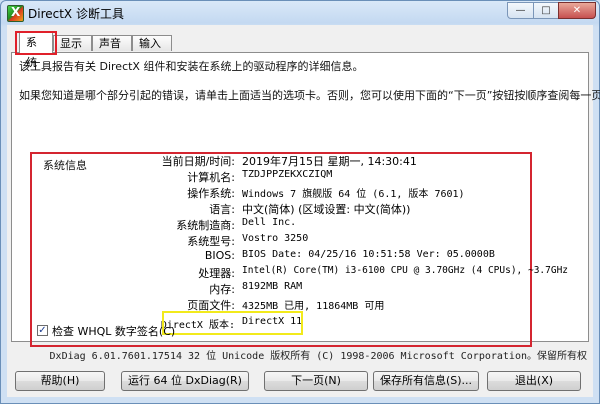 Image resolution: width=600 pixels, height=404 pixels. Describe the element at coordinates (185, 381) in the screenshot. I see `run-64bit-dxdiag-button: 运行 64 位 DxDiag(R)` at that location.